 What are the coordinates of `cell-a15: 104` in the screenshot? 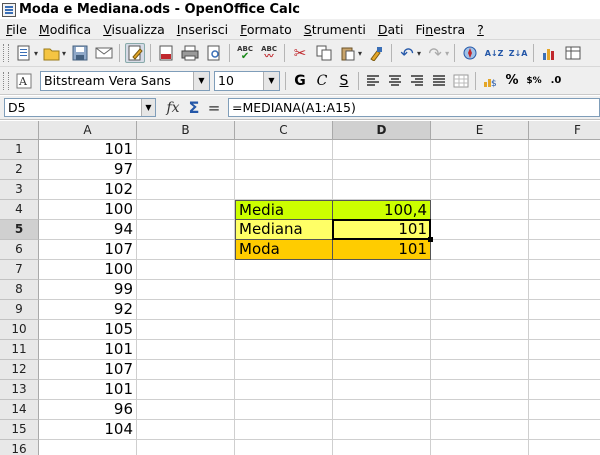 It's located at (88, 430).